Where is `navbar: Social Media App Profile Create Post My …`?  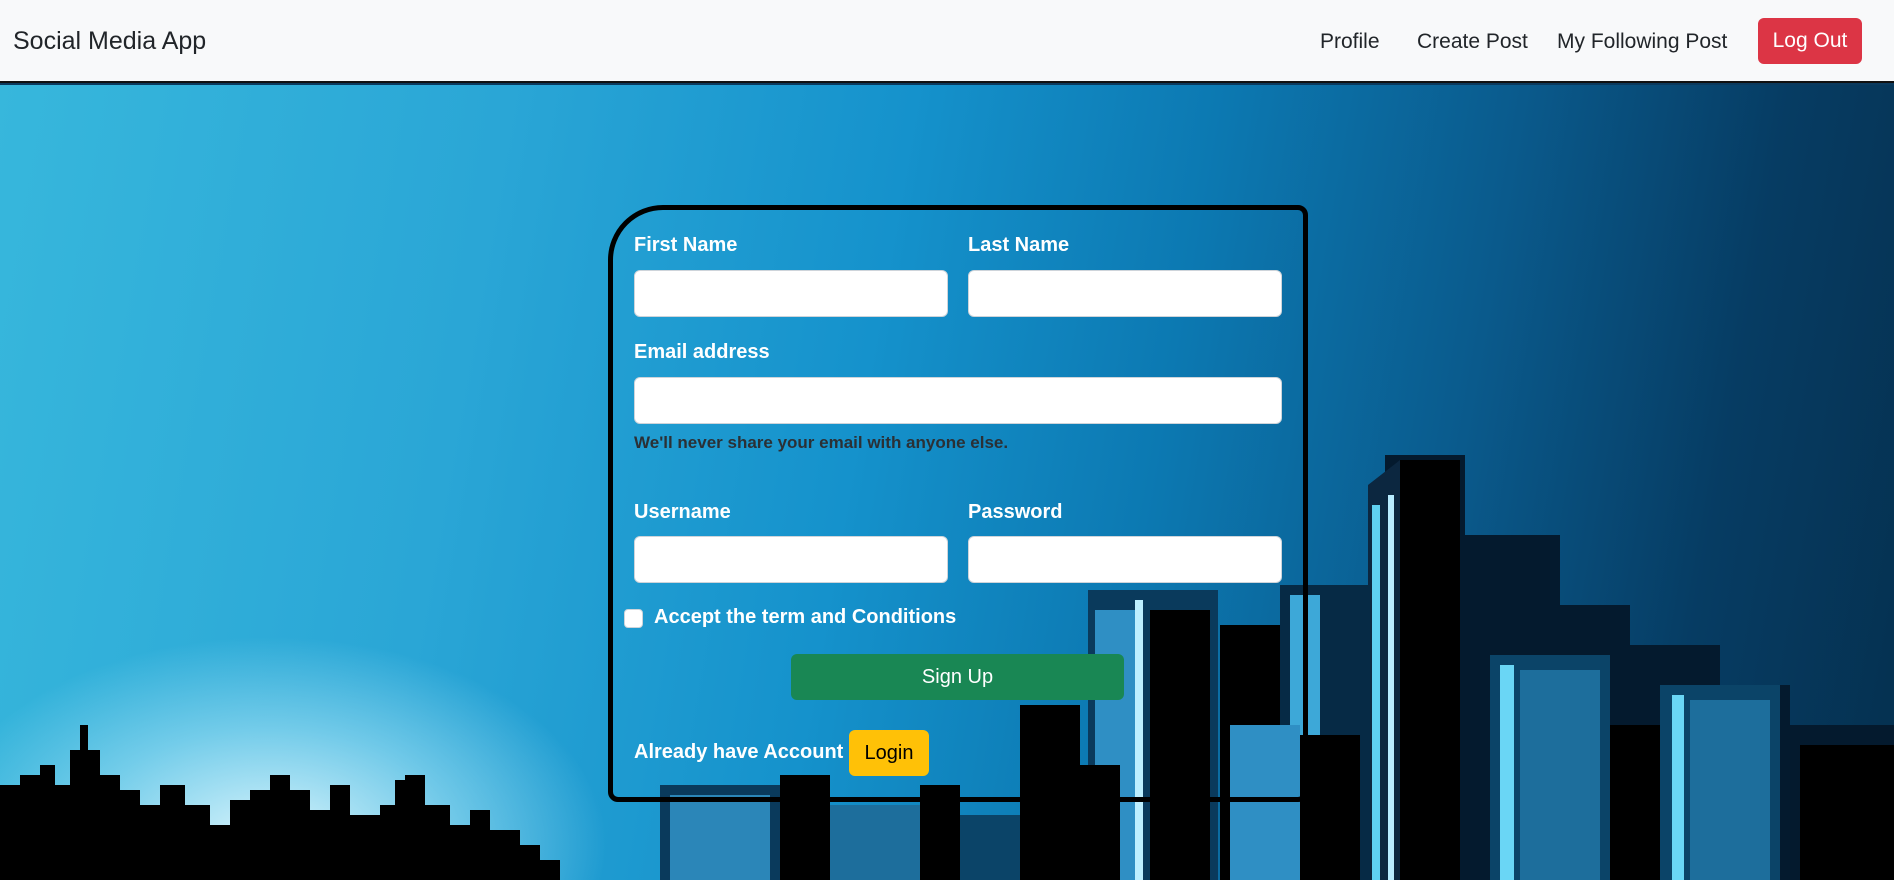 navbar: Social Media App Profile Create Post My … is located at coordinates (947, 41).